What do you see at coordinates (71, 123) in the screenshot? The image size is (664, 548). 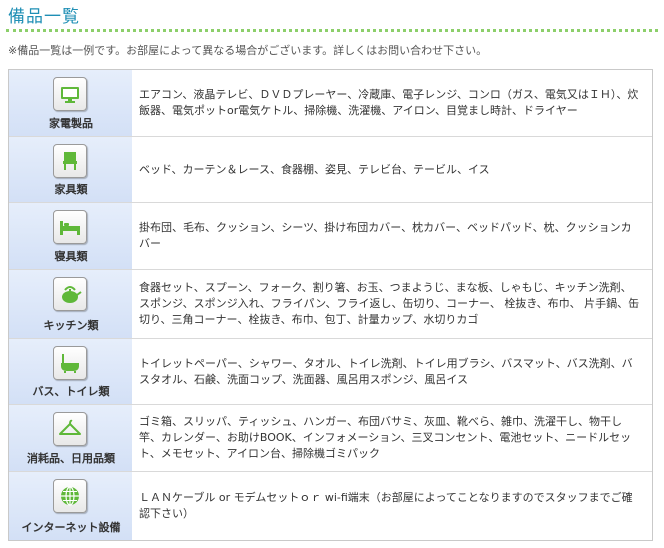 I see `category-label: 家電製品` at bounding box center [71, 123].